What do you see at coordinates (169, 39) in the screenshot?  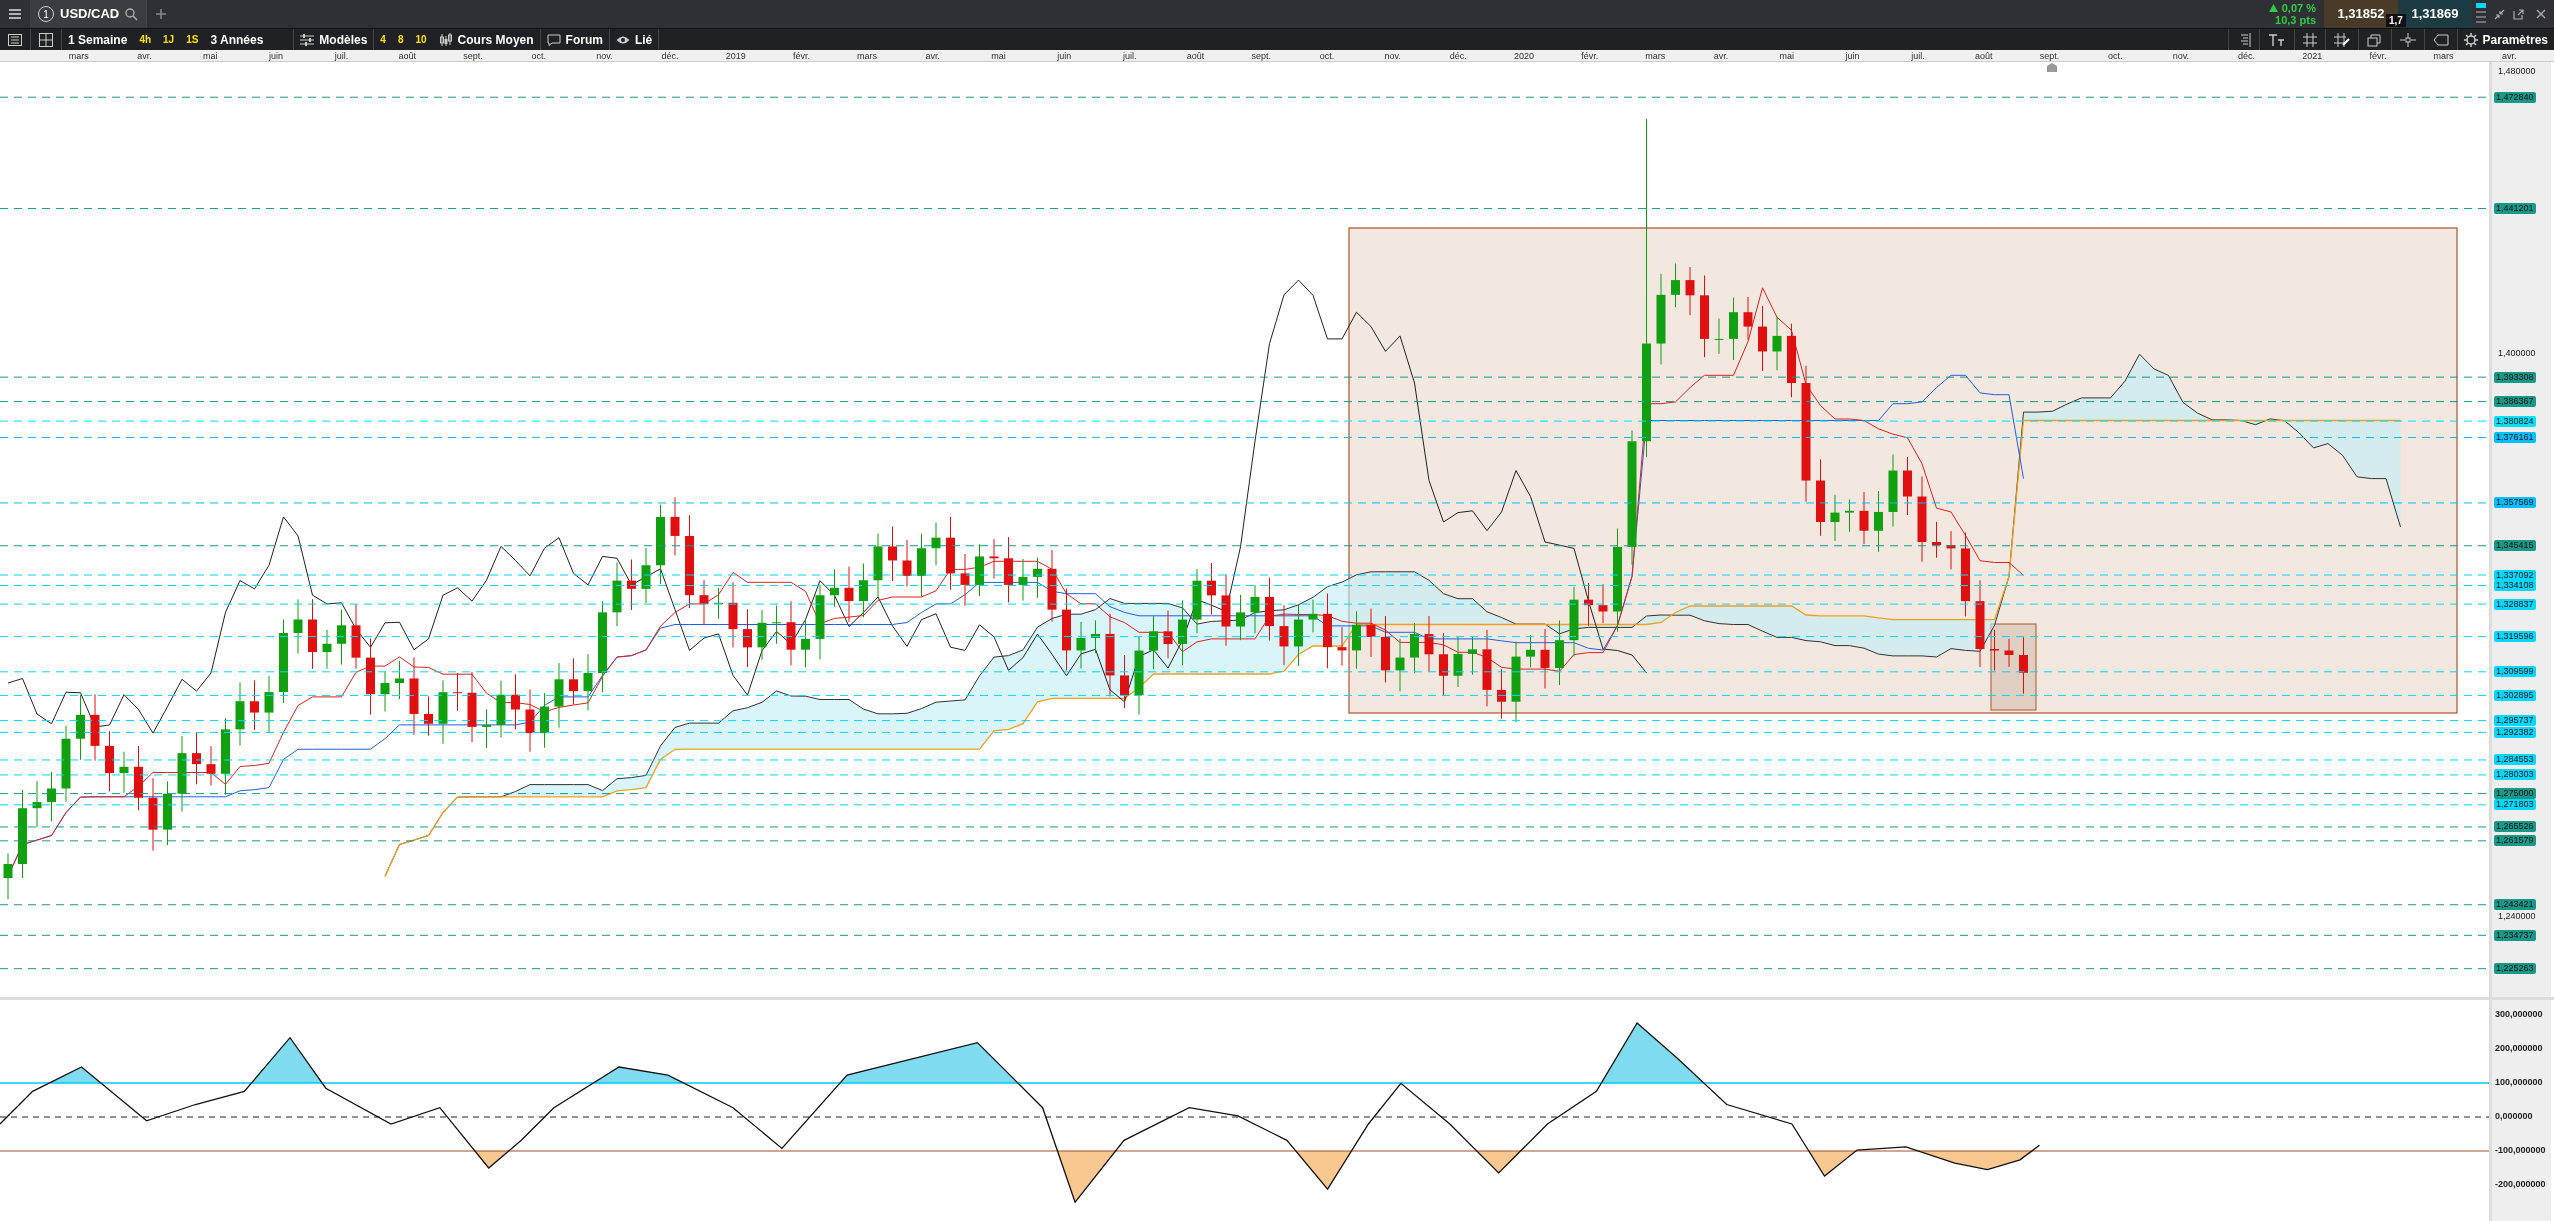 I see `period-button: 1J` at bounding box center [169, 39].